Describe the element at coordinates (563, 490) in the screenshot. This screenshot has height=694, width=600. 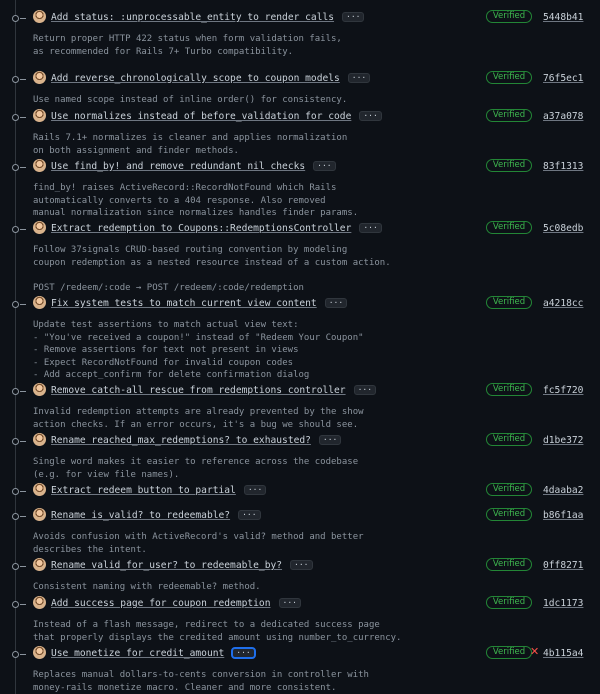
I see `commit-sha-link: 4daaba2` at that location.